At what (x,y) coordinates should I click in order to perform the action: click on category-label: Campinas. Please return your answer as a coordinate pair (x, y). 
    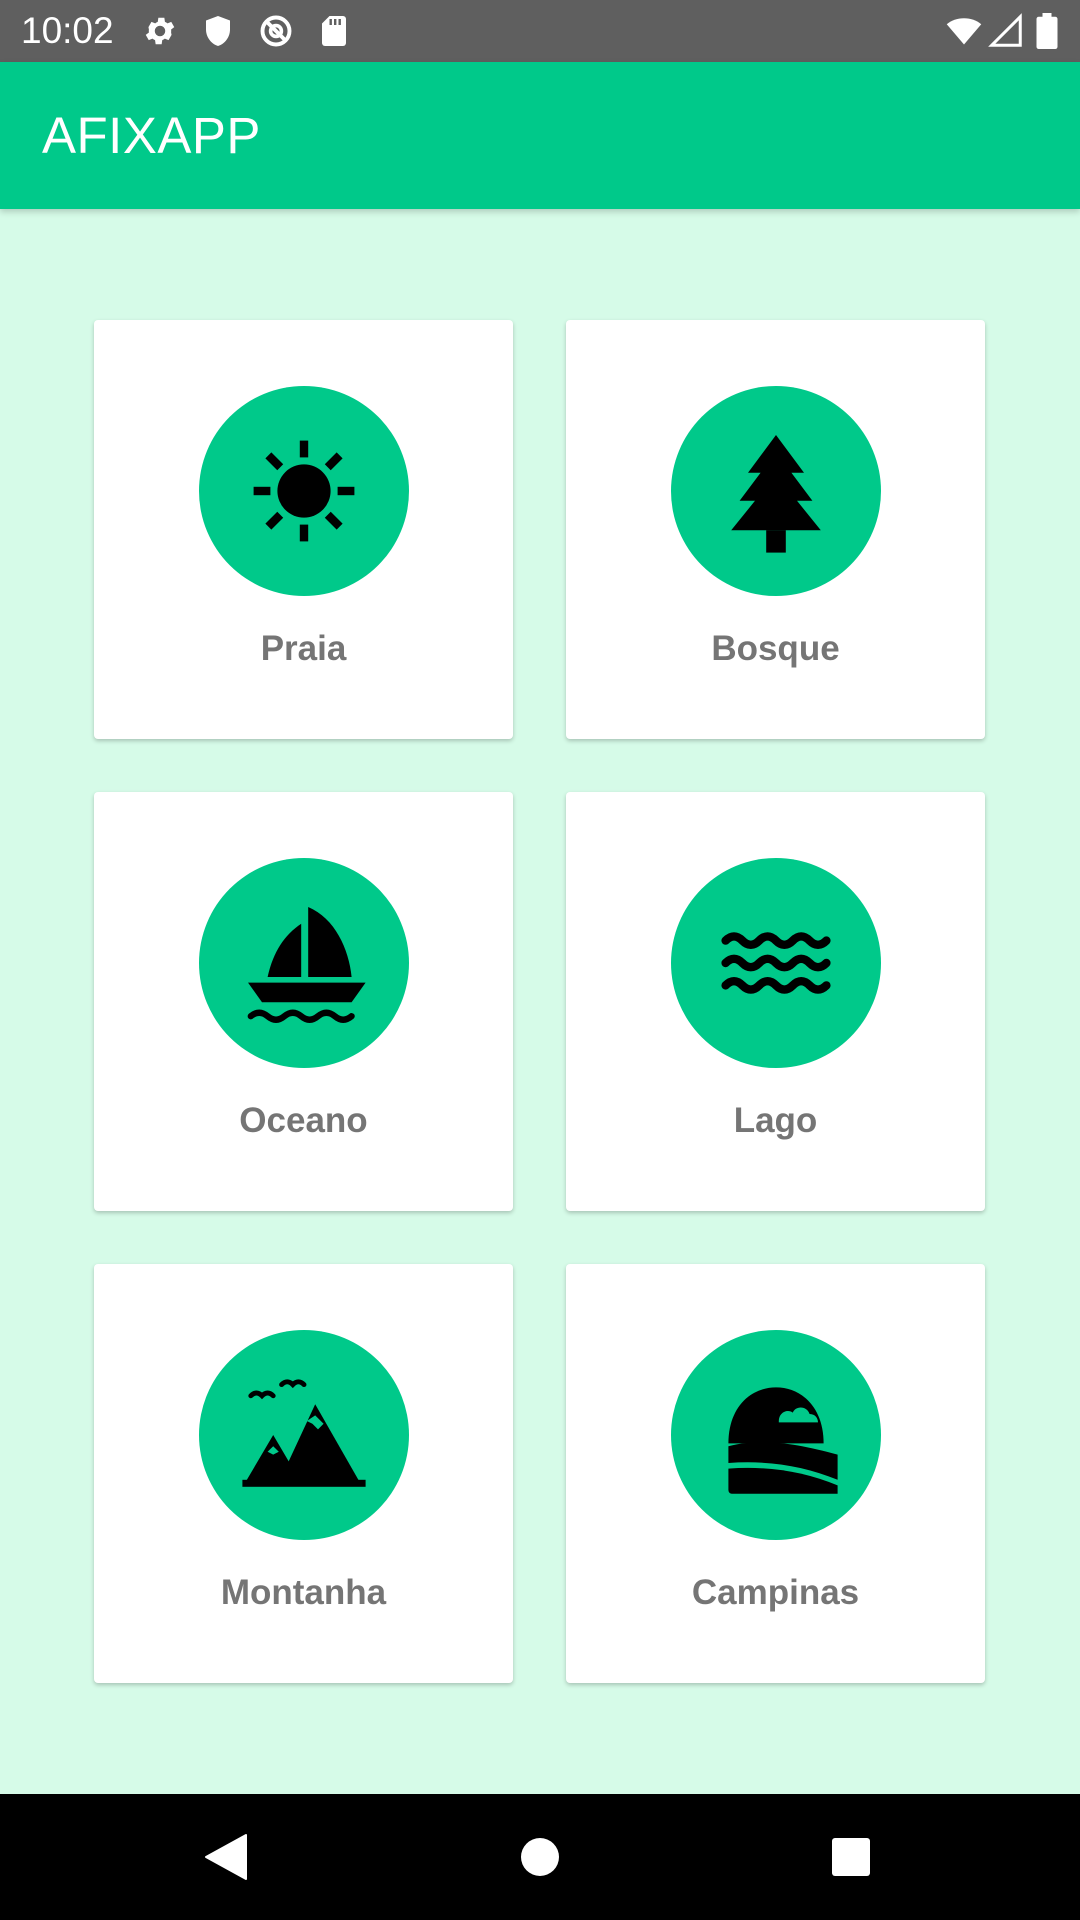
    Looking at the image, I should click on (775, 1592).